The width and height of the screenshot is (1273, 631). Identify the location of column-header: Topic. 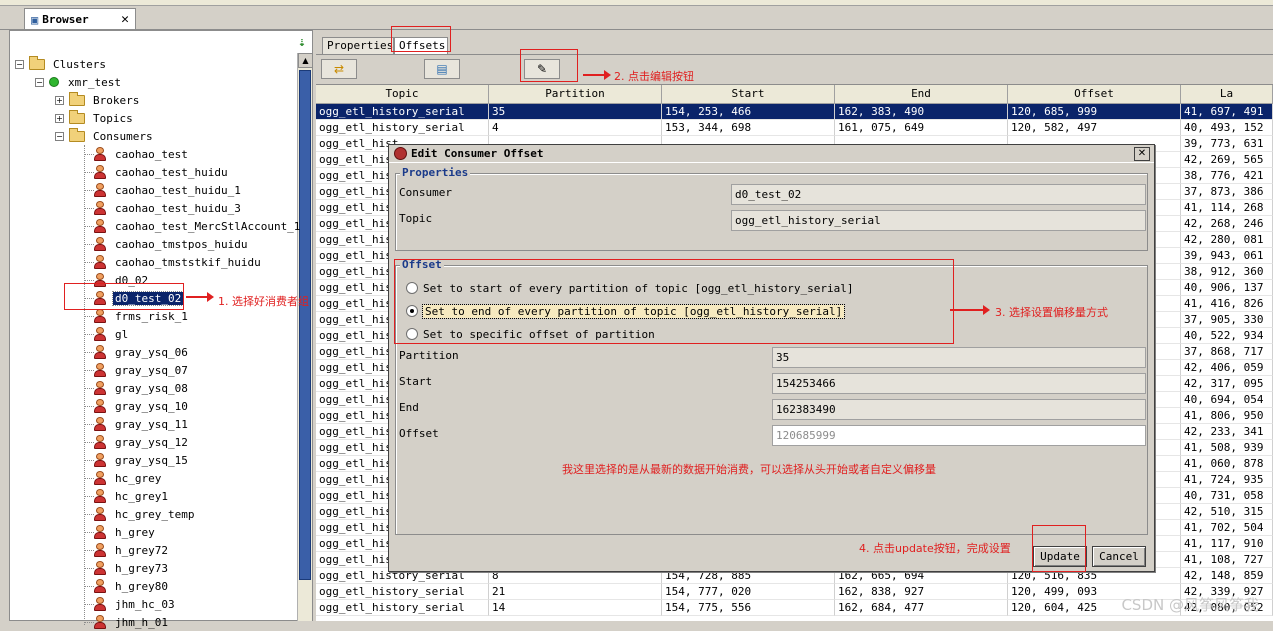
(402, 94).